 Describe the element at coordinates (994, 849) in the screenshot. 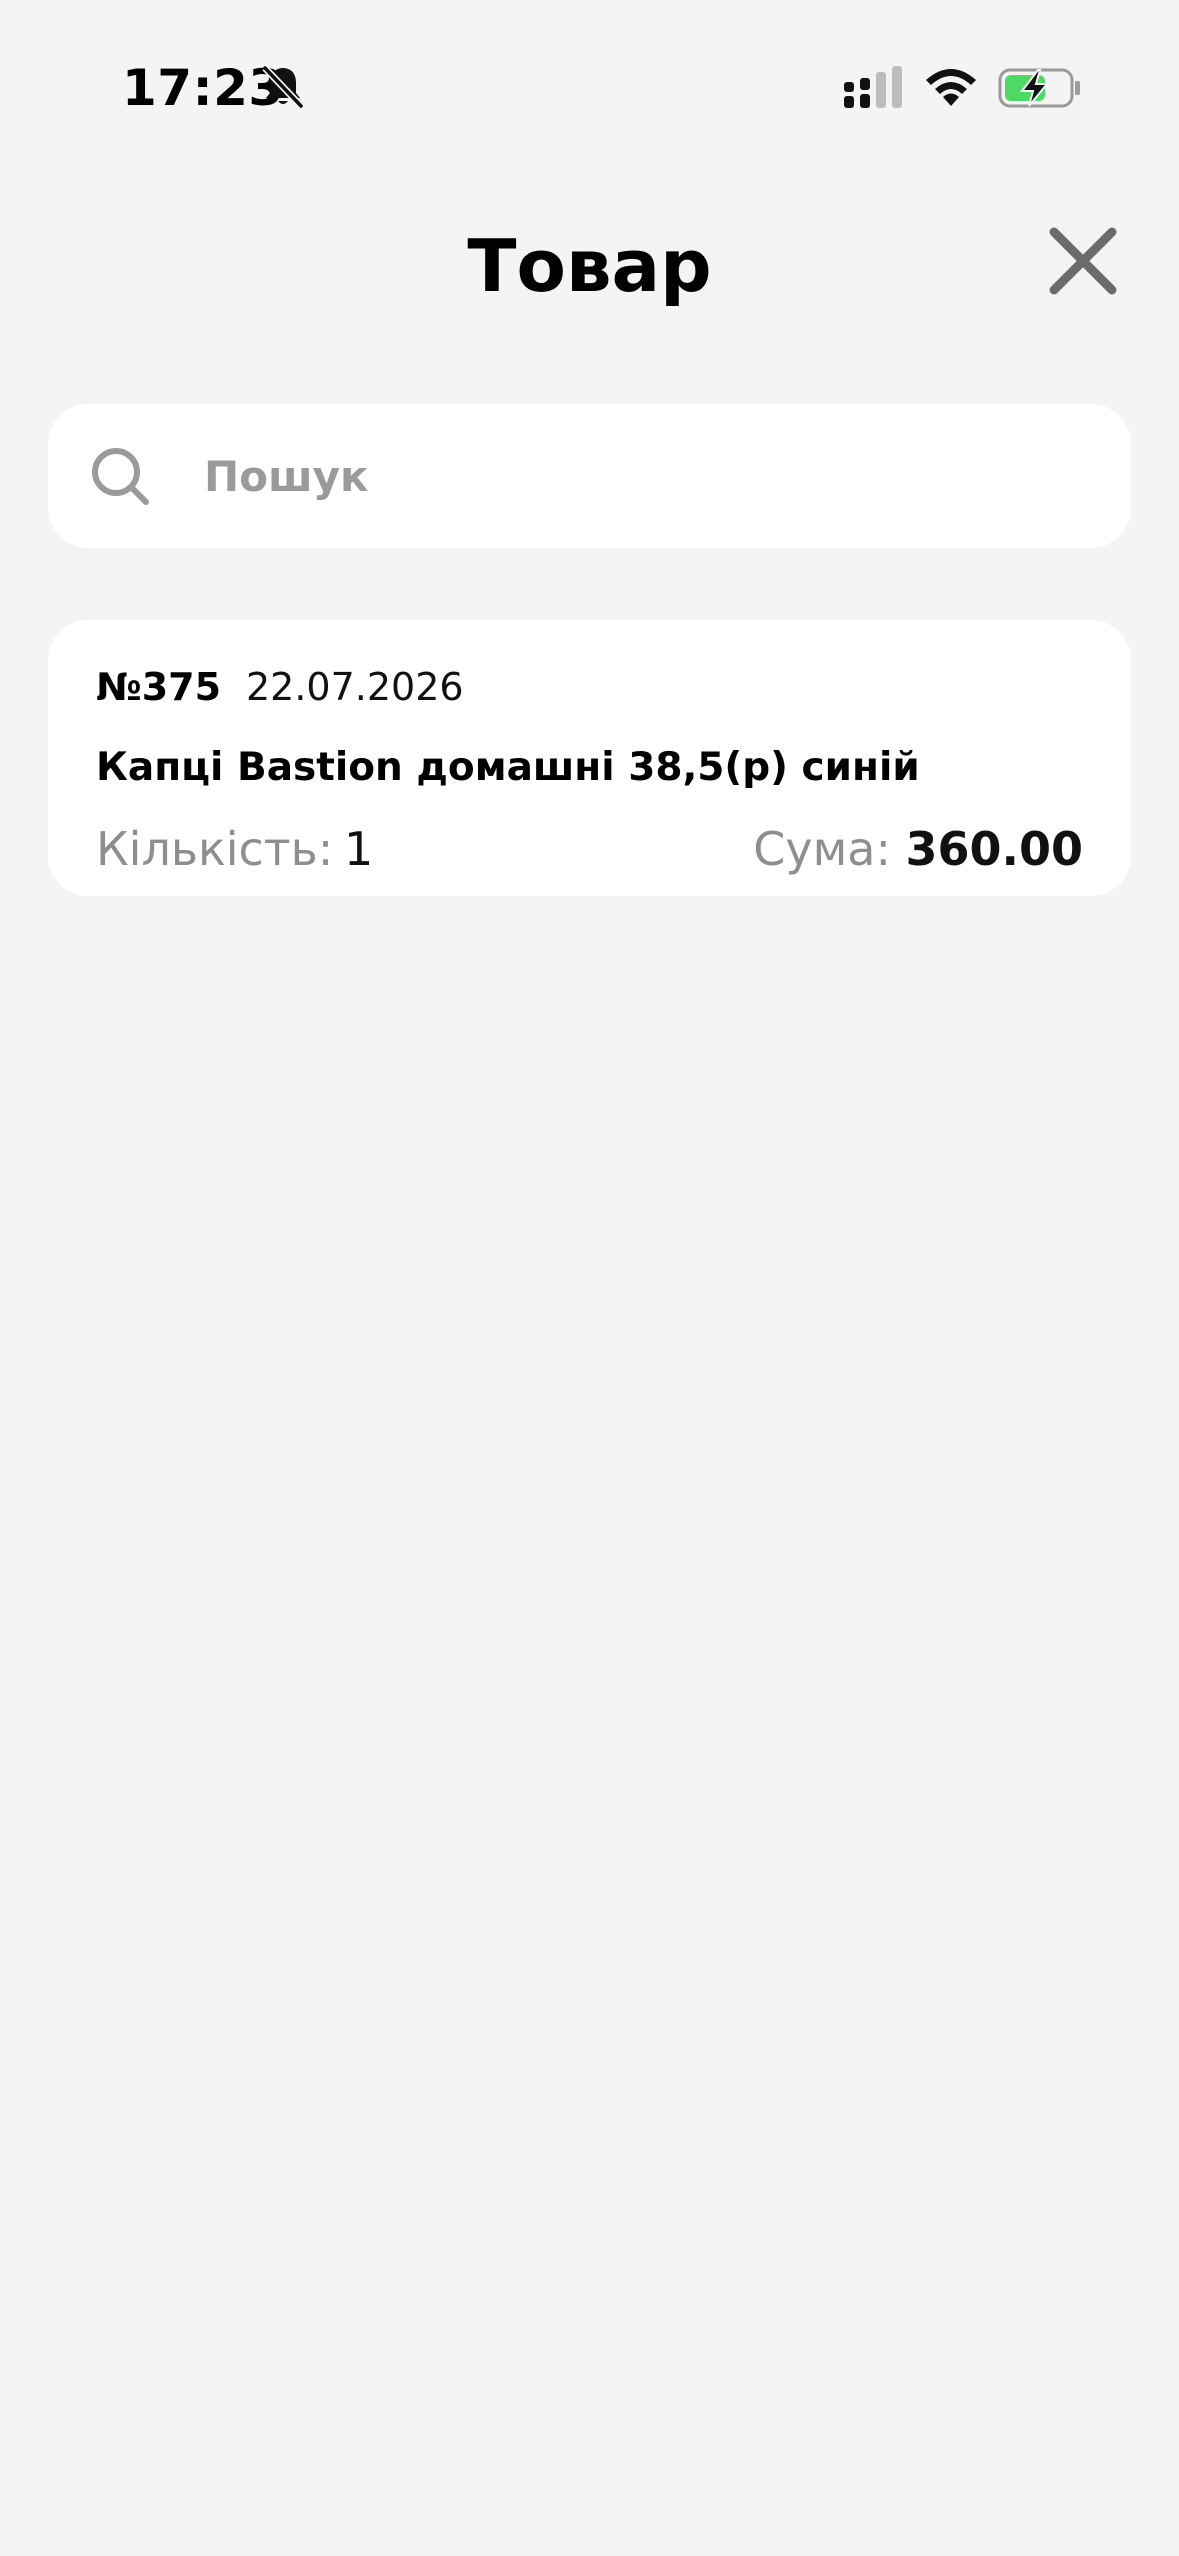

I see `sum-value: 360.00` at that location.